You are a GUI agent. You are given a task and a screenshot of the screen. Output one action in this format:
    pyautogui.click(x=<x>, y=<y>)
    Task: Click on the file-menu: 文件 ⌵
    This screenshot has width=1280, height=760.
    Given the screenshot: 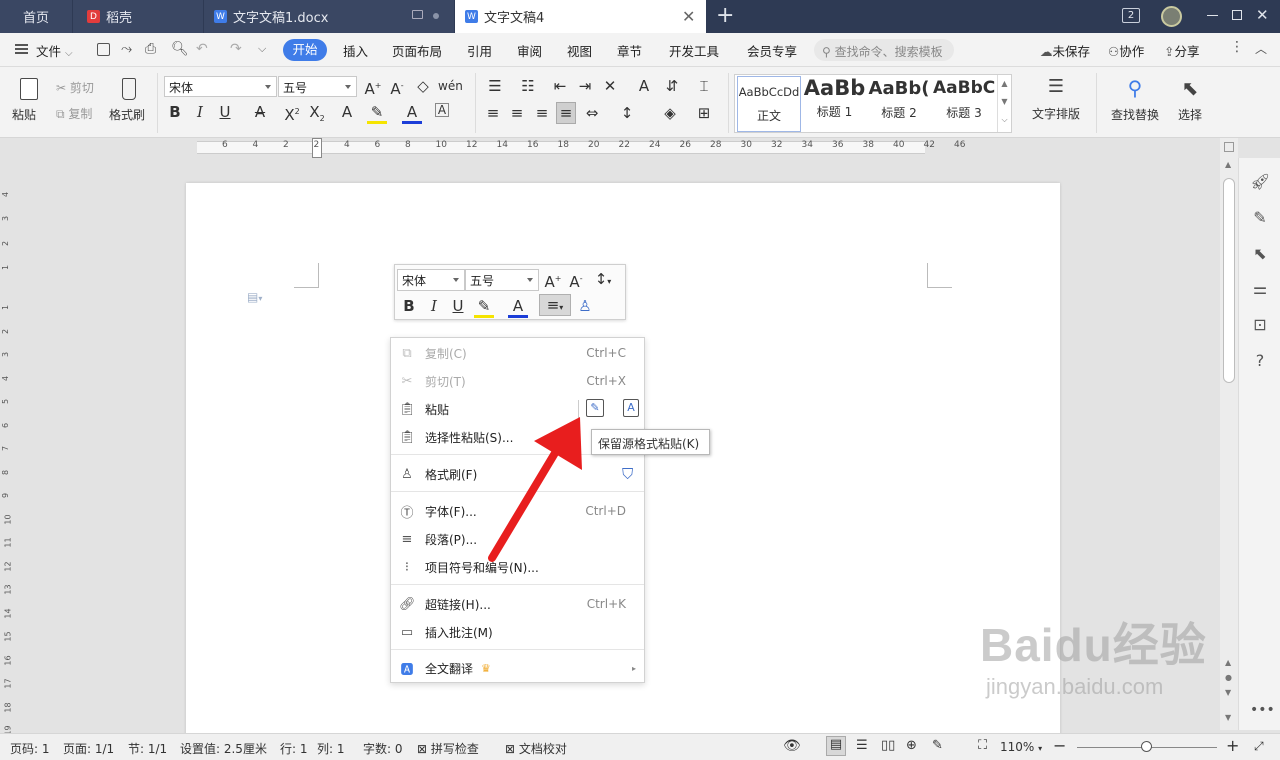 What is the action you would take?
    pyautogui.click(x=54, y=50)
    